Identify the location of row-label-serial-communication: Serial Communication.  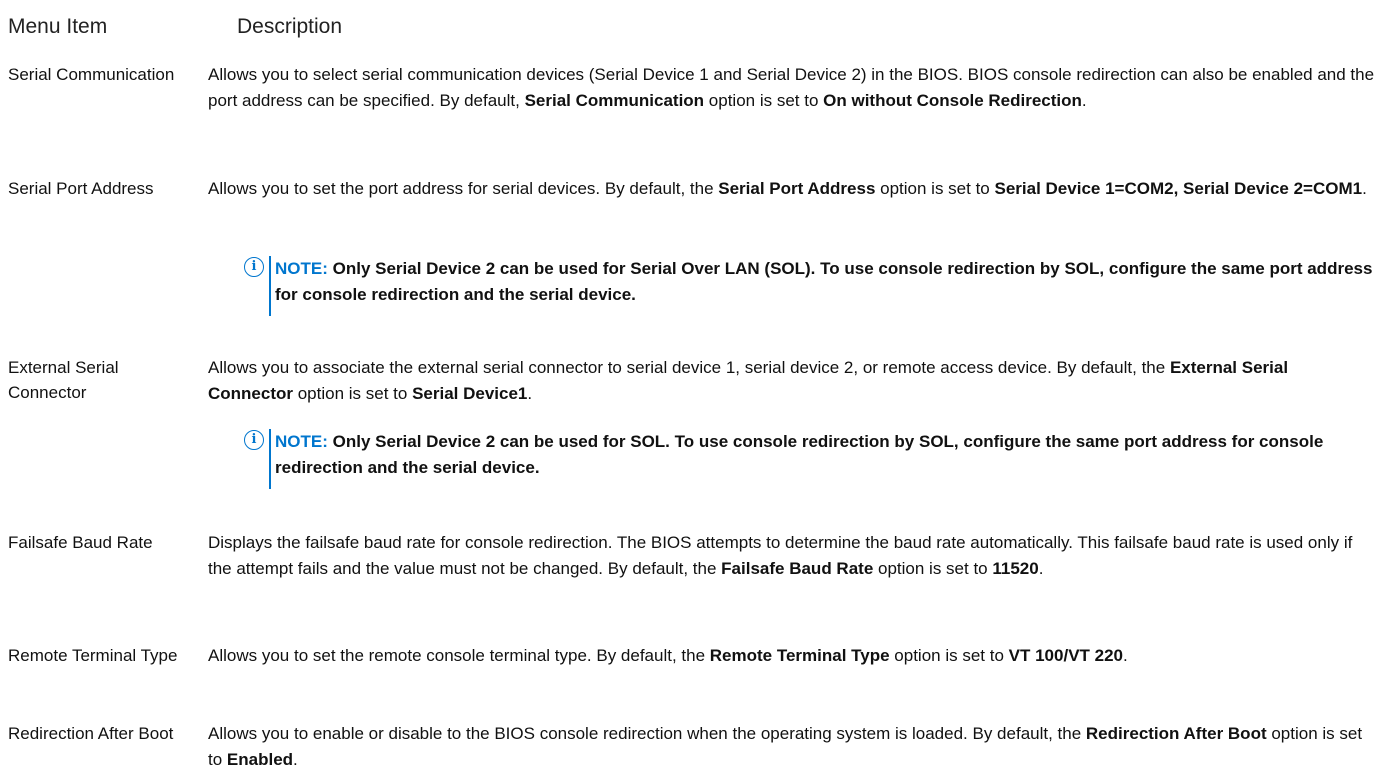
(91, 74).